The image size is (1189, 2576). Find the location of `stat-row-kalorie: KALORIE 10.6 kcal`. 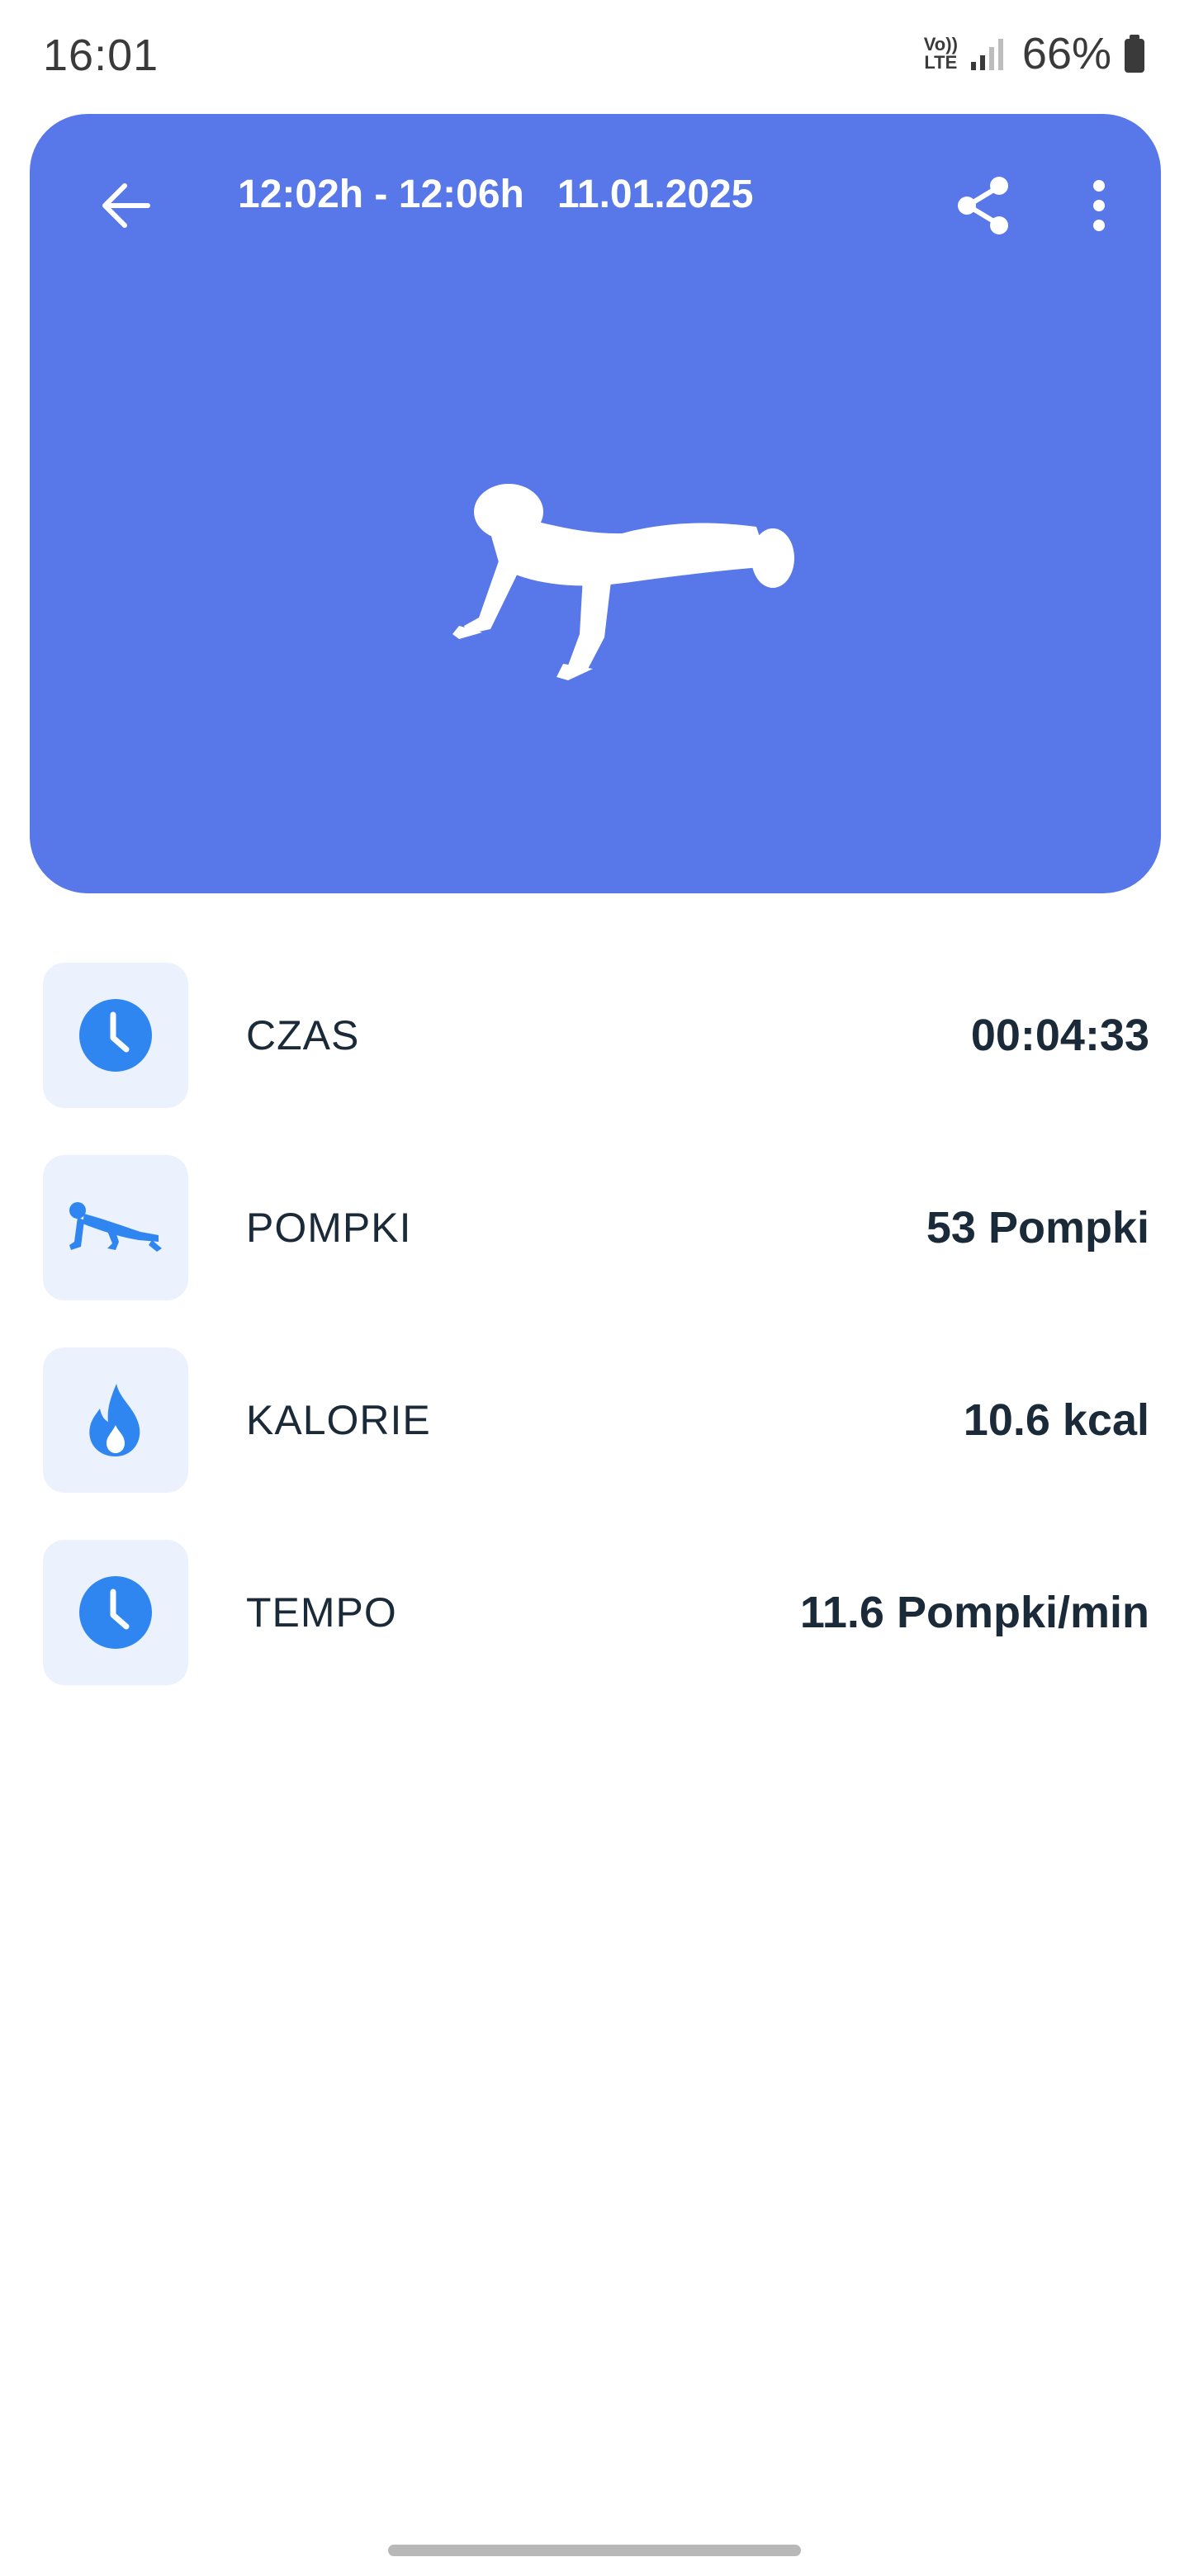

stat-row-kalorie: KALORIE 10.6 kcal is located at coordinates (596, 1420).